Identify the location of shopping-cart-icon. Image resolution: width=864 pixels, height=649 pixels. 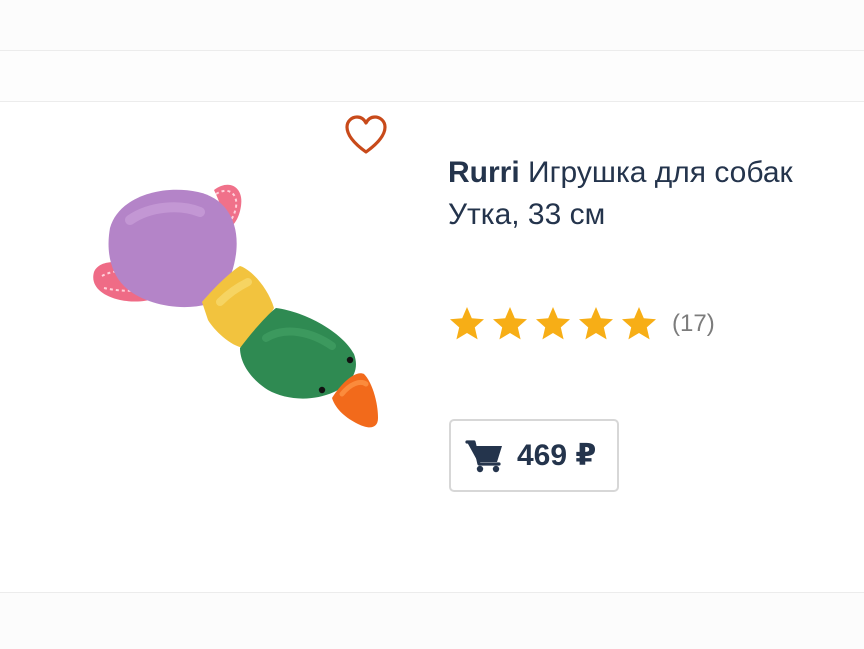
(483, 455).